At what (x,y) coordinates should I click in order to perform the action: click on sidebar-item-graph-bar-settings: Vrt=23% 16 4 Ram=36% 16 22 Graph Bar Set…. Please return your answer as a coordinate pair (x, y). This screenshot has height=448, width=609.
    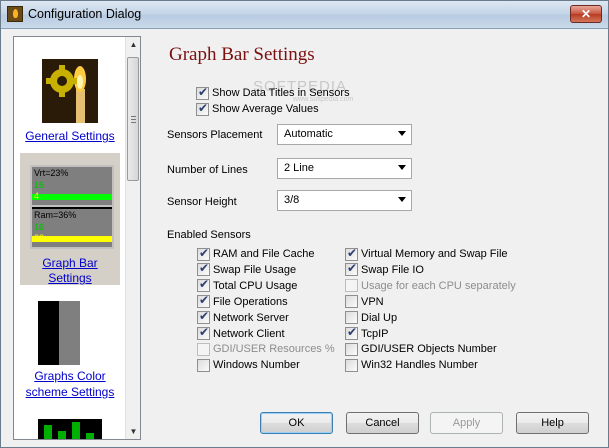
    Looking at the image, I should click on (70, 219).